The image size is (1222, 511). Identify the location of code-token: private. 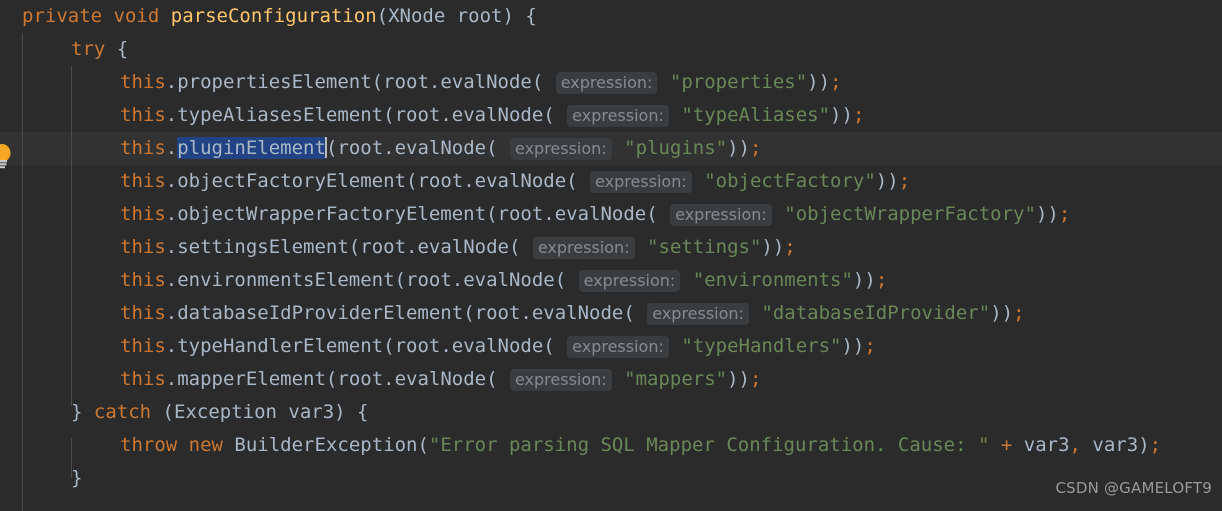
(62, 16).